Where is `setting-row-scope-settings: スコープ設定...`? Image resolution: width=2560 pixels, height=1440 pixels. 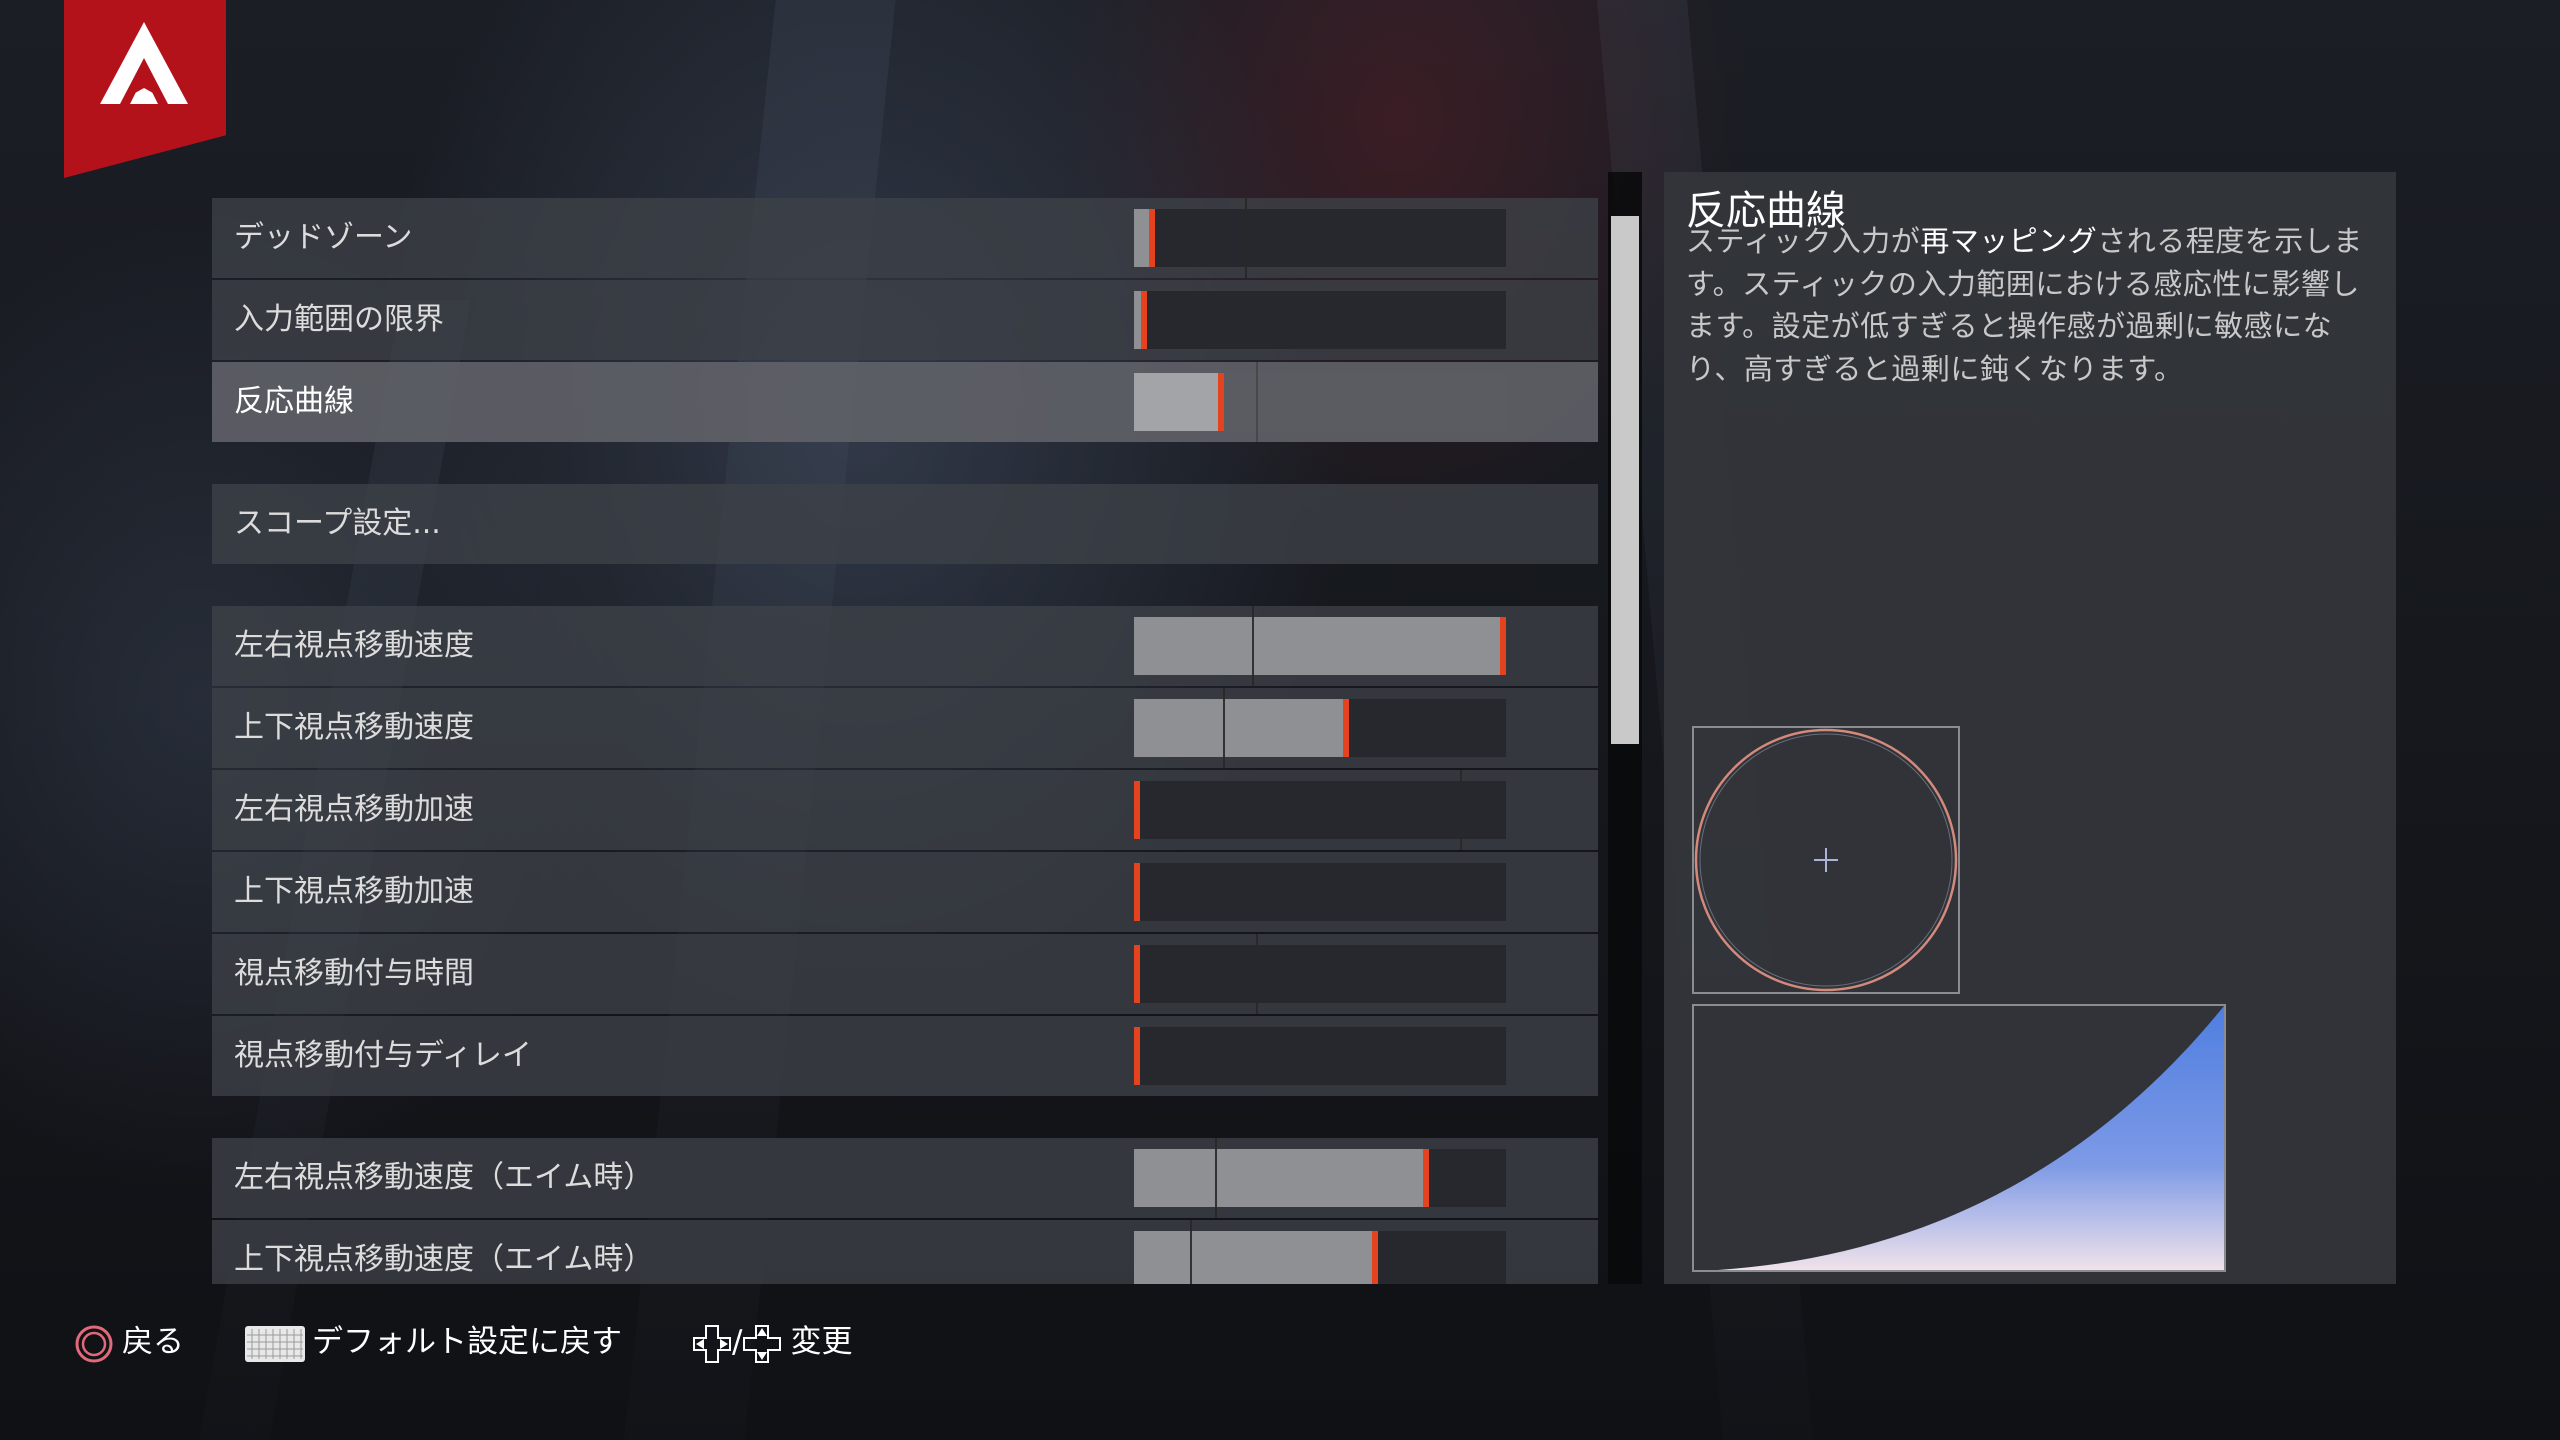 setting-row-scope-settings: スコープ設定... is located at coordinates (905, 524).